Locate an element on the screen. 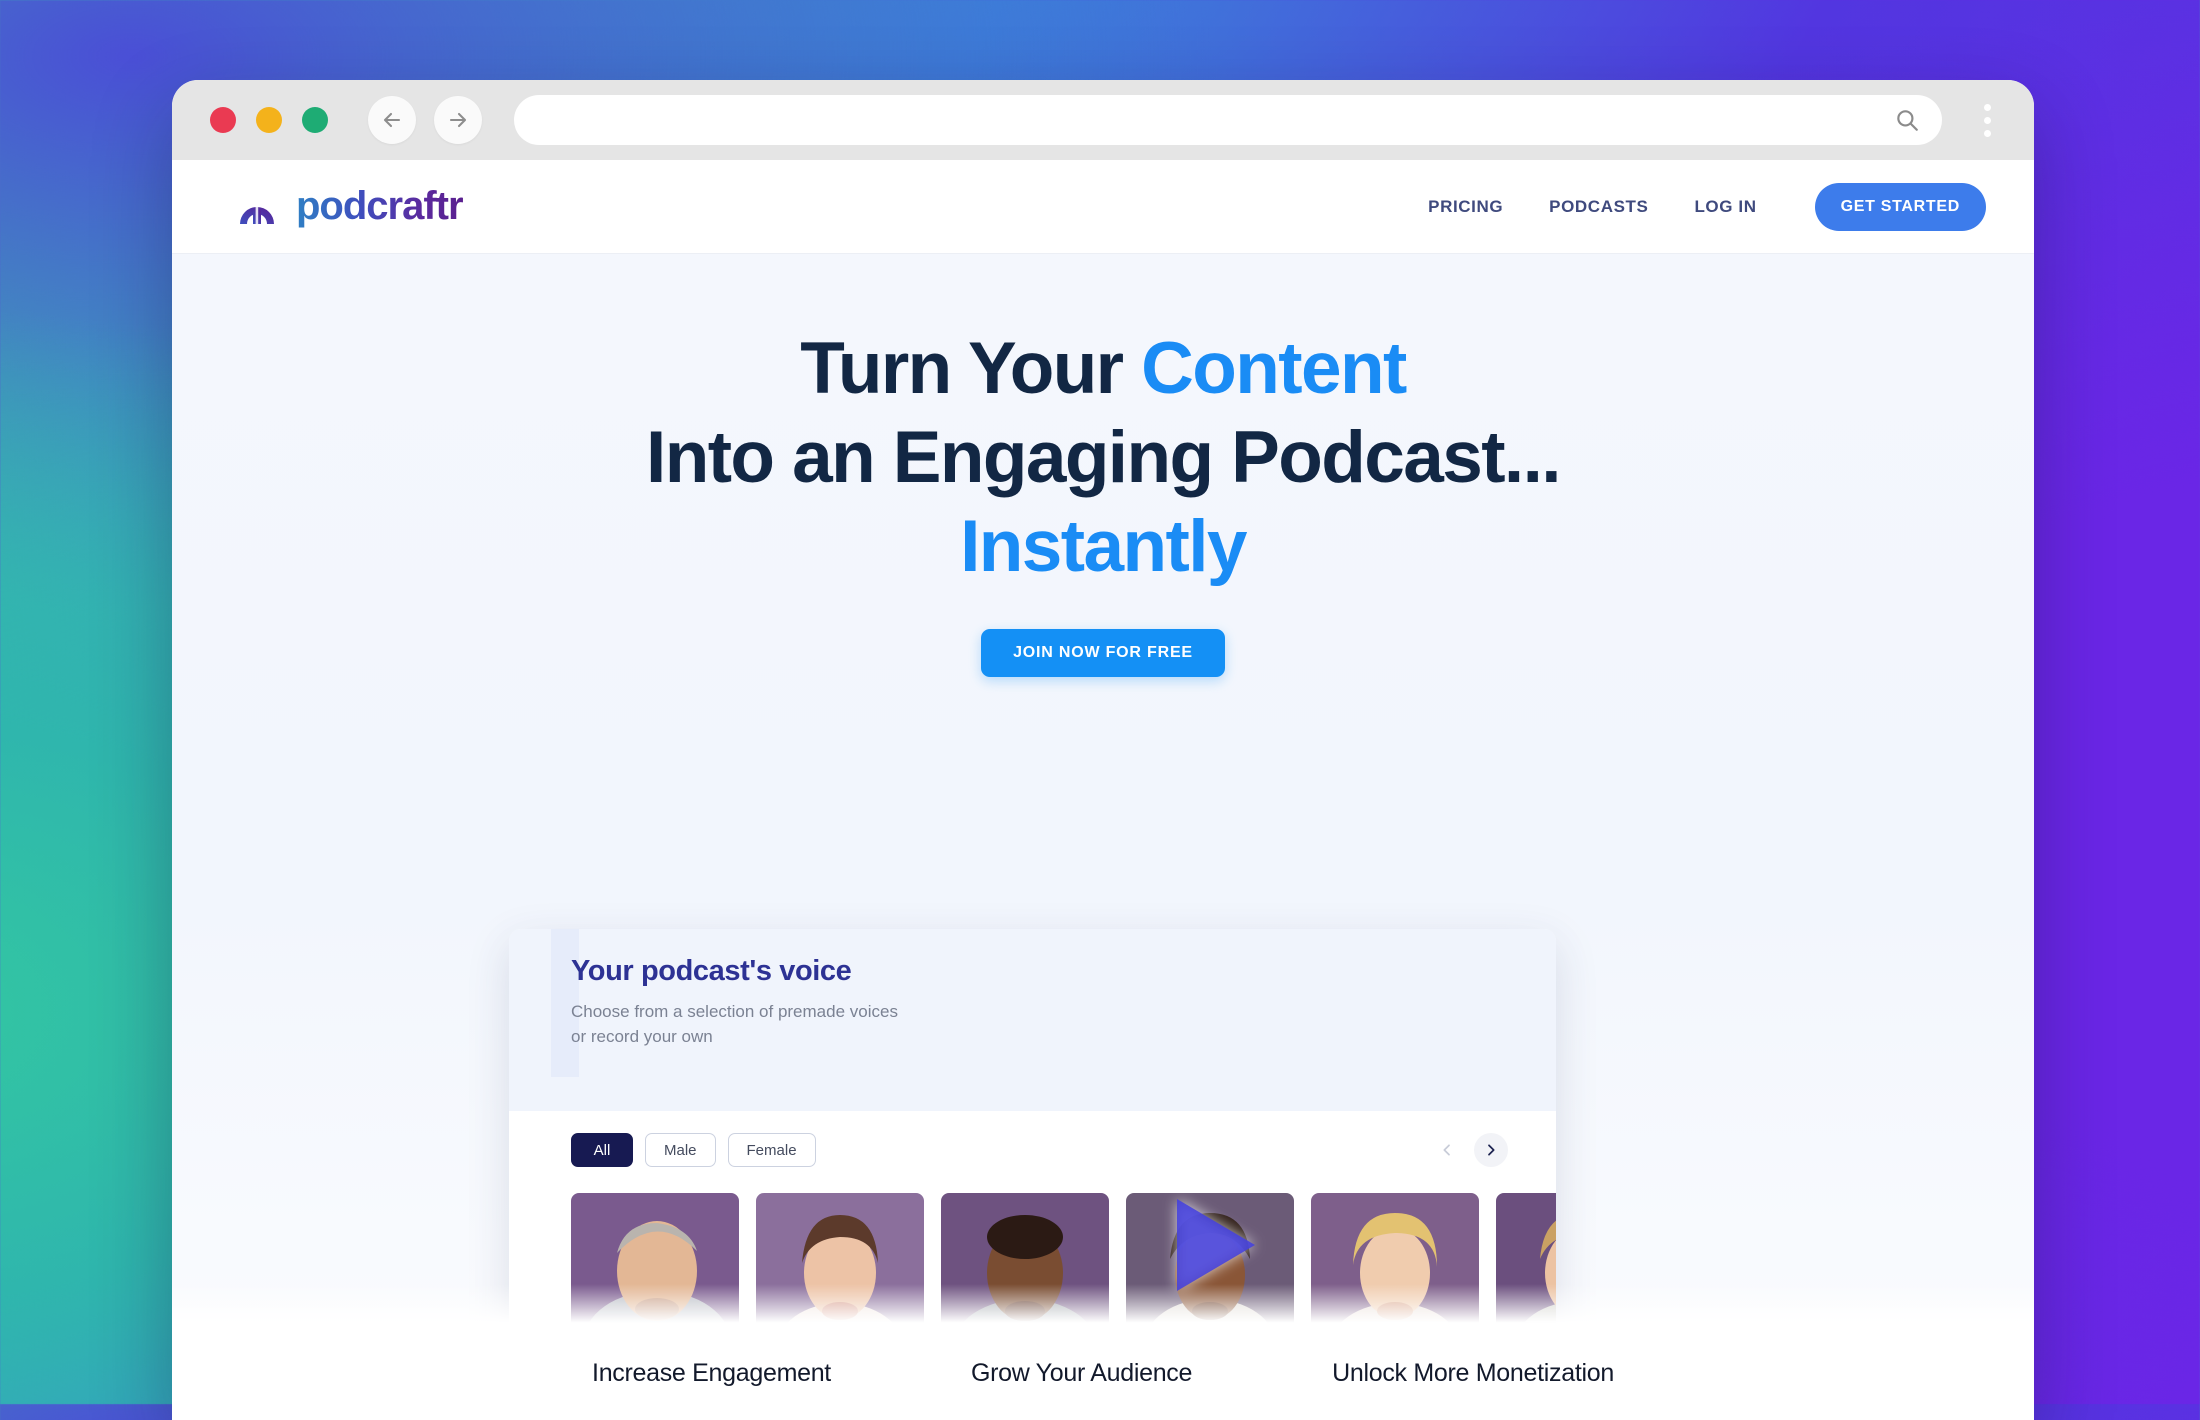 The width and height of the screenshot is (2200, 1420). browser-toolbar is located at coordinates (1103, 120).